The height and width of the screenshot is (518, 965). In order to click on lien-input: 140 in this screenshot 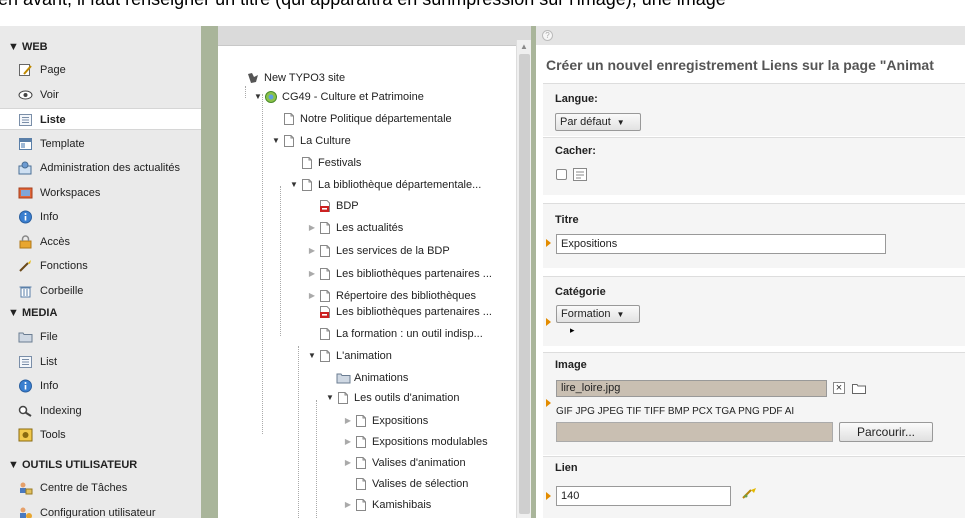, I will do `click(643, 496)`.